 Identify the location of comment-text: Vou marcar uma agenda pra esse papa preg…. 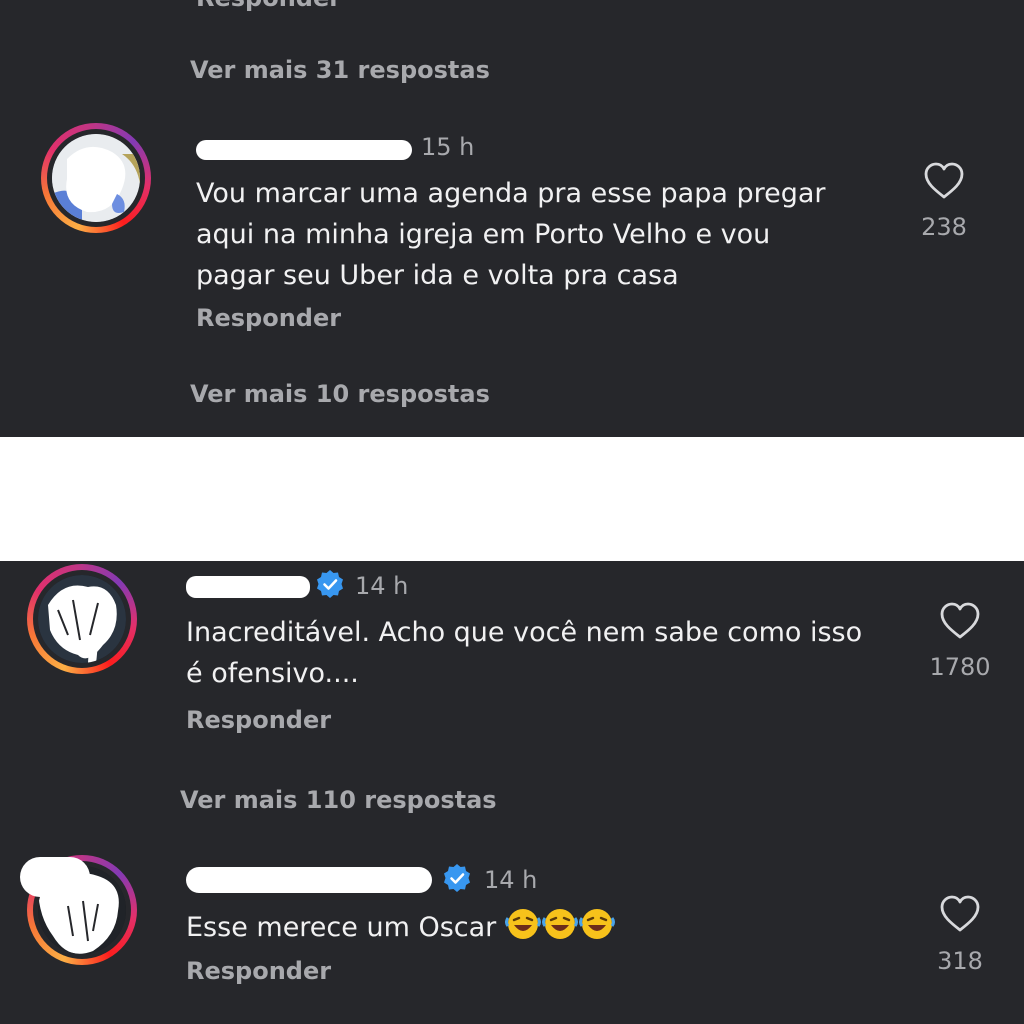
(511, 234).